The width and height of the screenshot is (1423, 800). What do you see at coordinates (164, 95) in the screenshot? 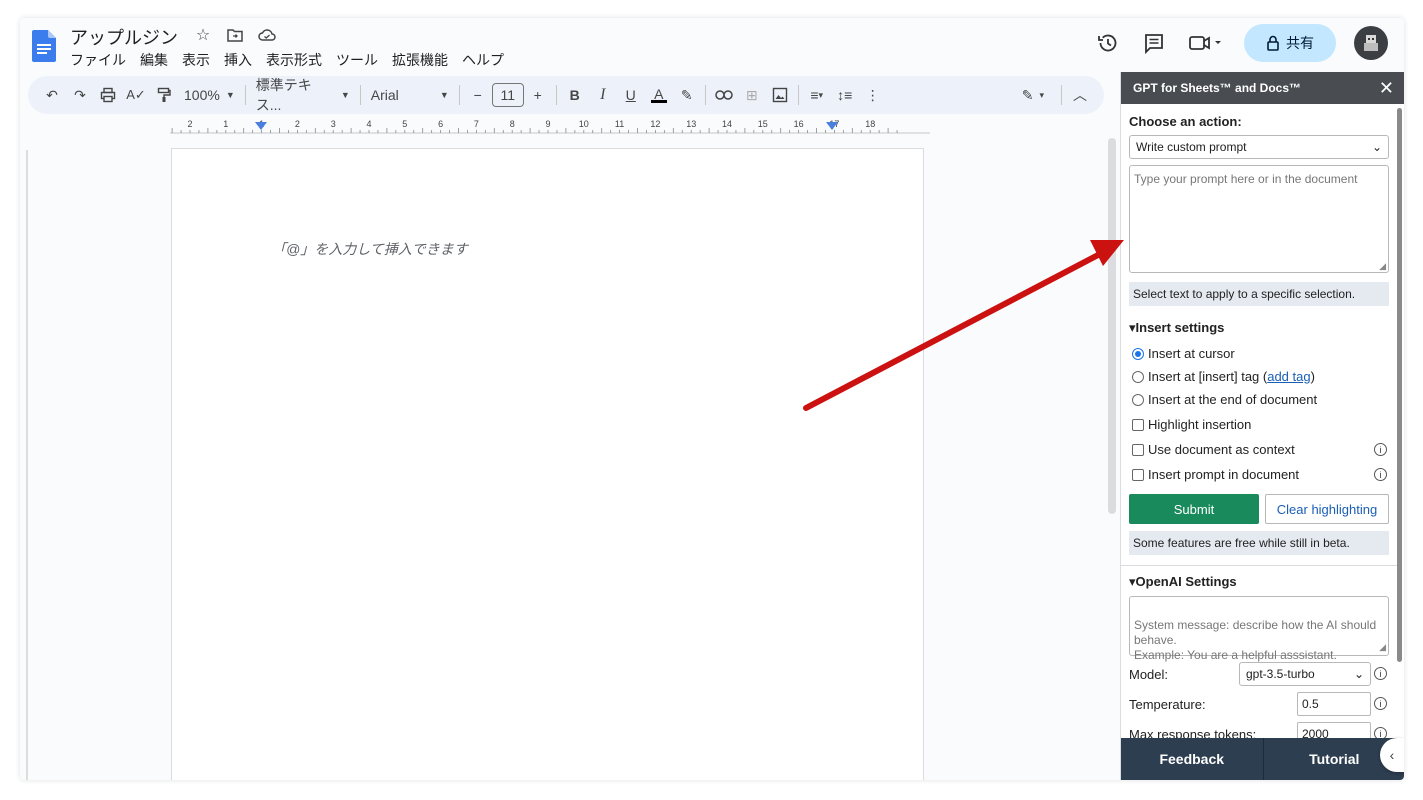
I see `paint-format-icon` at bounding box center [164, 95].